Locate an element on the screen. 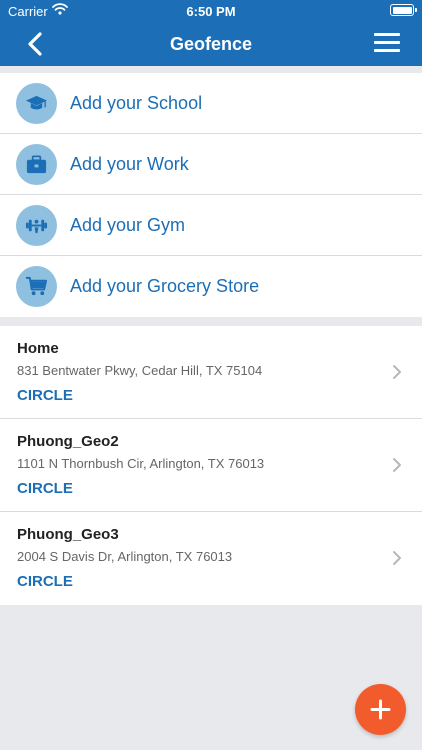 Image resolution: width=422 pixels, height=750 pixels. nav-bar: Geofence is located at coordinates (211, 44).